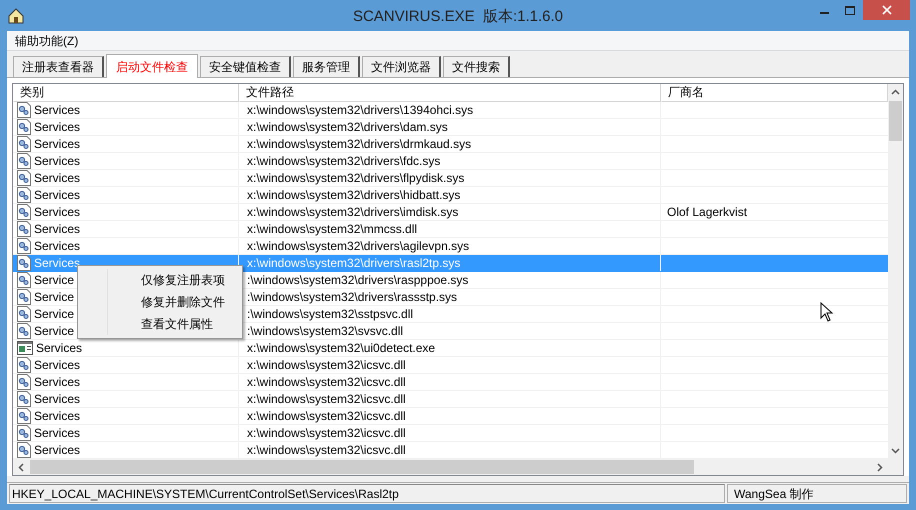 This screenshot has height=510, width=916. I want to click on tab: 文件搜索, so click(476, 66).